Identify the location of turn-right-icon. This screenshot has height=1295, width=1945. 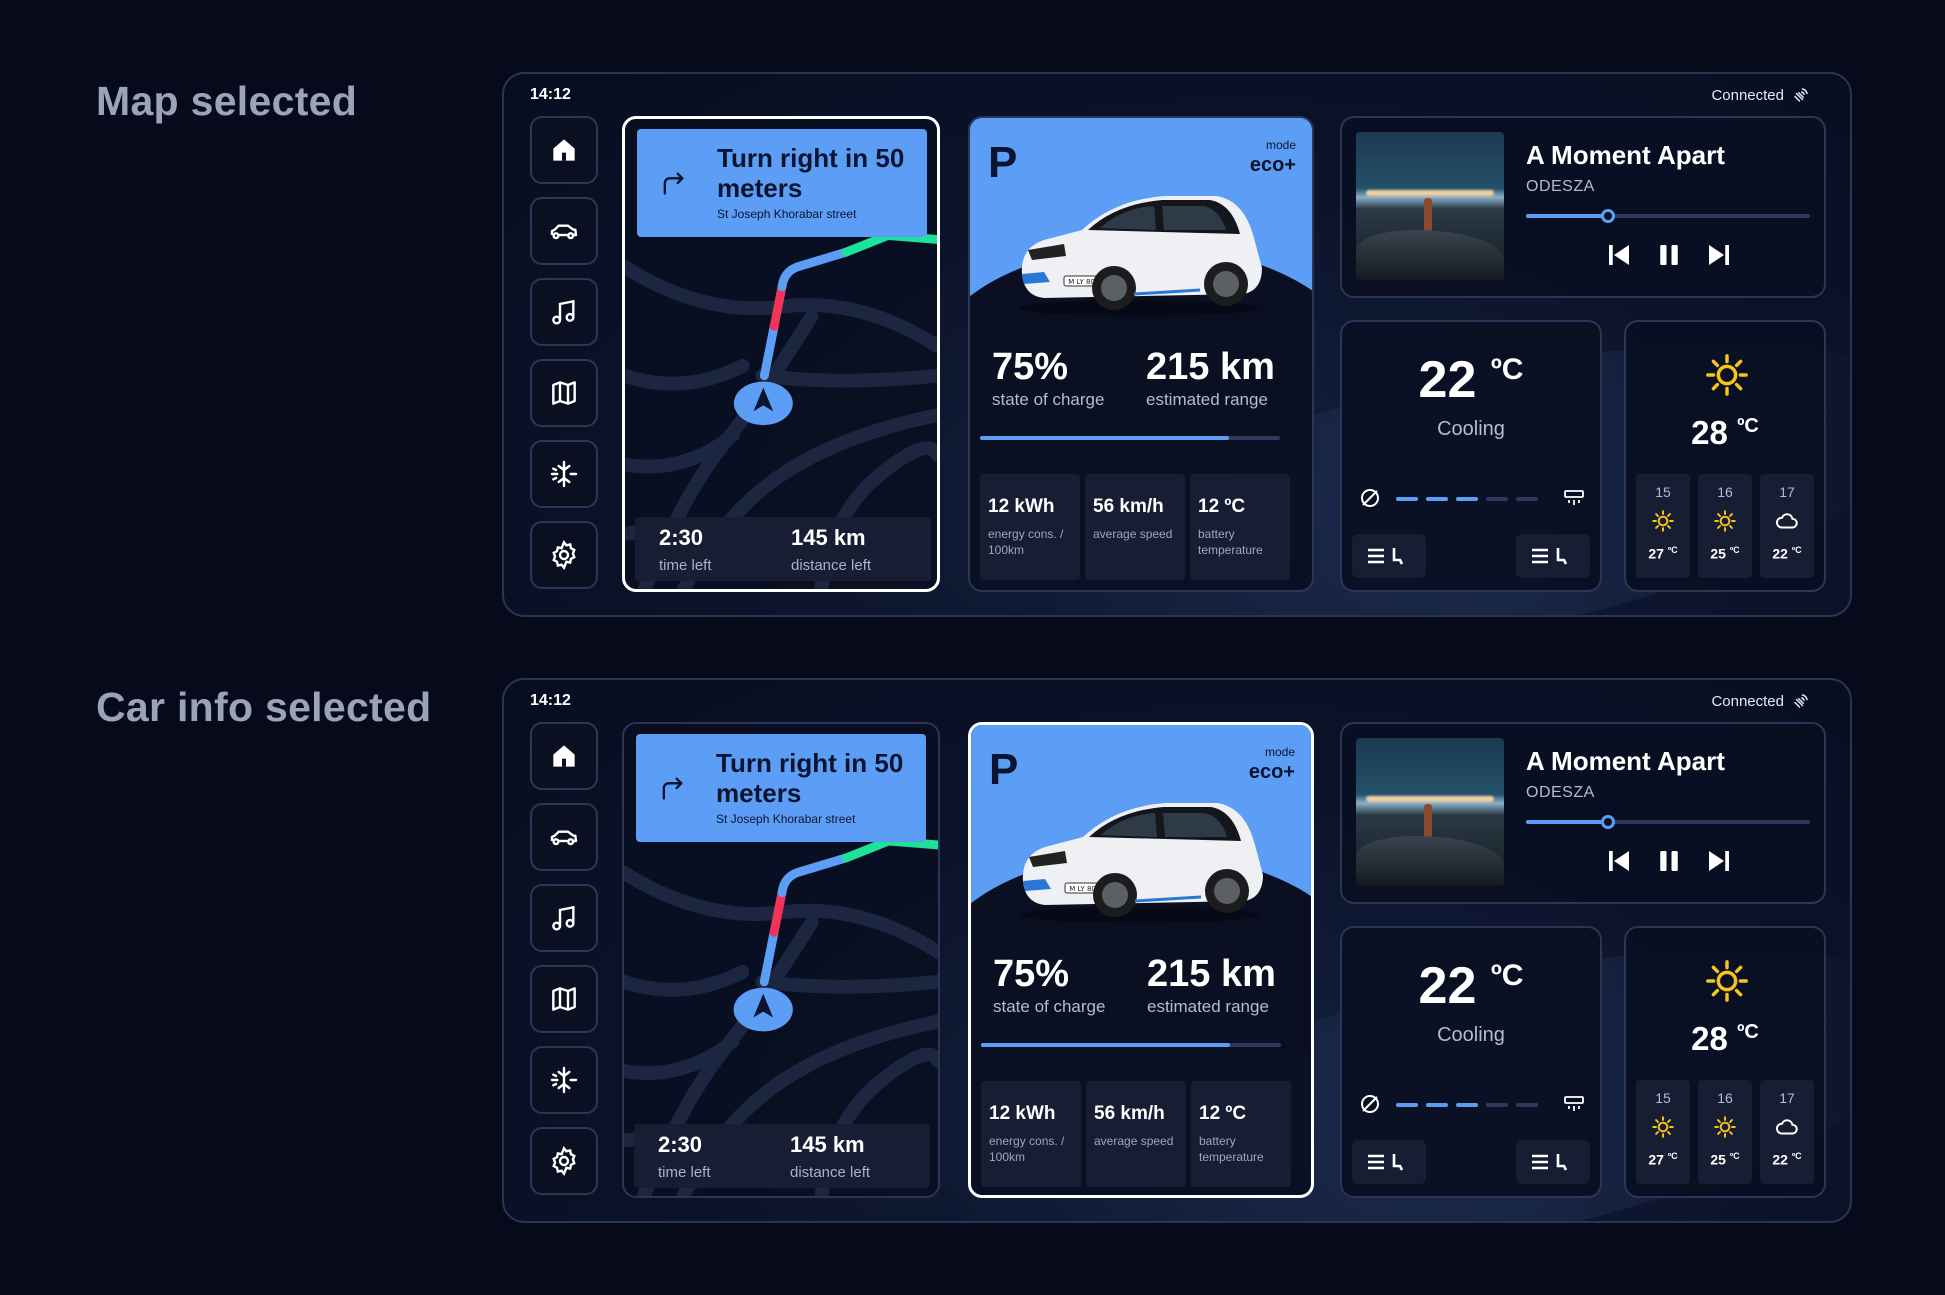
(673, 183).